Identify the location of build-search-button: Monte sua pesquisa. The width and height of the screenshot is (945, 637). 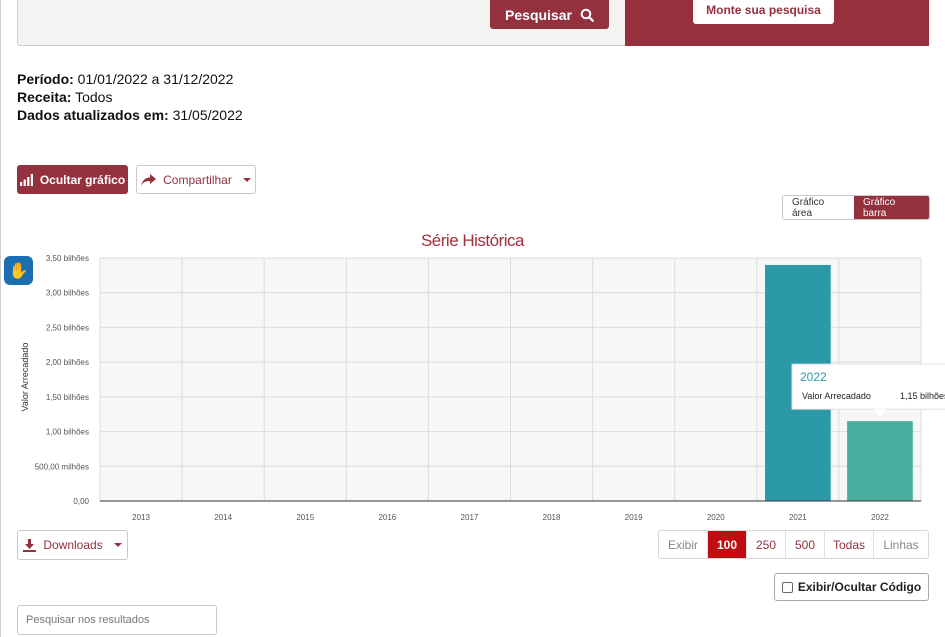
(763, 12).